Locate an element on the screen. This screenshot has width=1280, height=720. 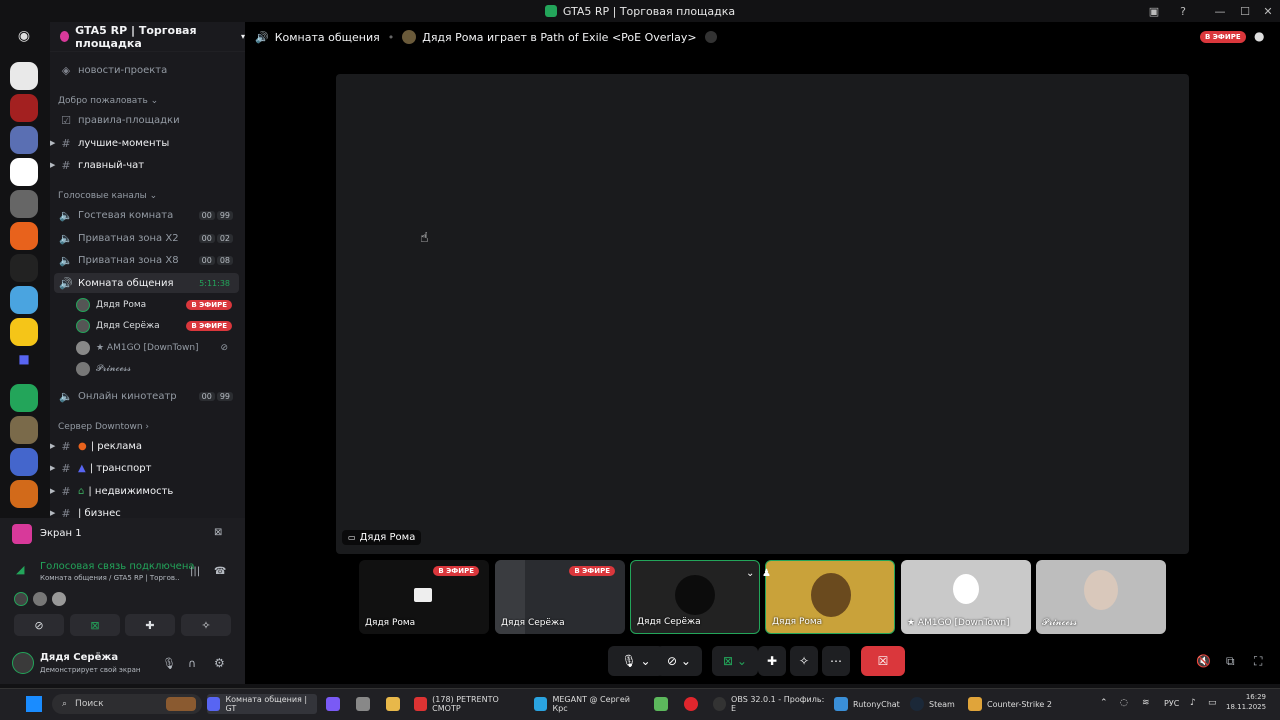
taskbar-app-obs: OBS 32.0.1 - Профиль: Е is located at coordinates (769, 704).